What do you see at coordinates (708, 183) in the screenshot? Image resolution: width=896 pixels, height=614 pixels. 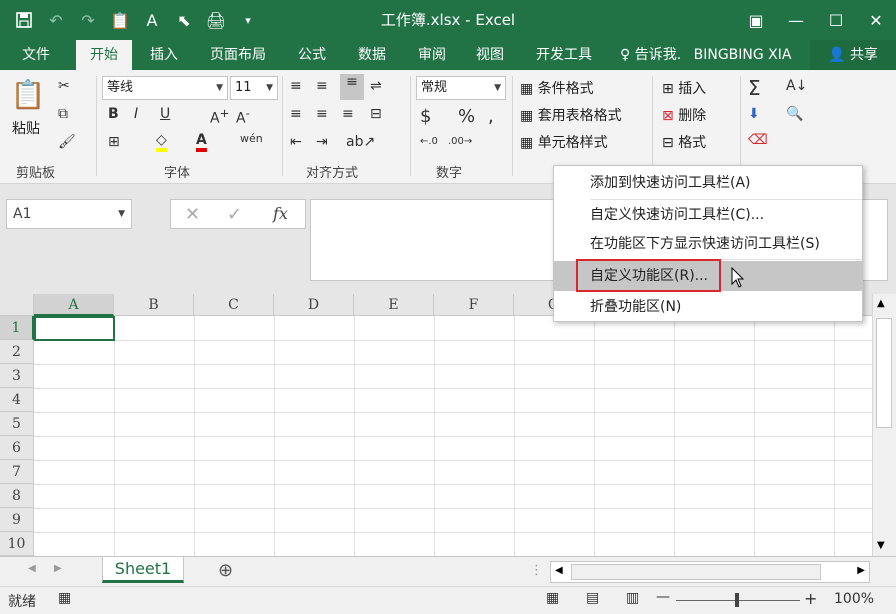 I see `menu-item-add-to-qat: 添加到快速访问工具栏(A)` at bounding box center [708, 183].